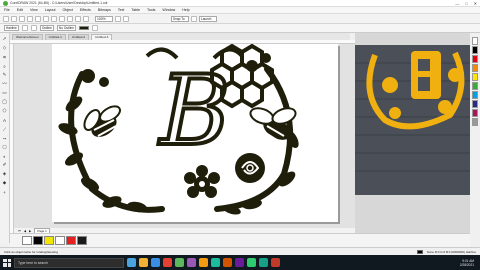 The image size is (480, 270). Describe the element at coordinates (118, 18) in the screenshot. I see `full-screen-button` at that location.